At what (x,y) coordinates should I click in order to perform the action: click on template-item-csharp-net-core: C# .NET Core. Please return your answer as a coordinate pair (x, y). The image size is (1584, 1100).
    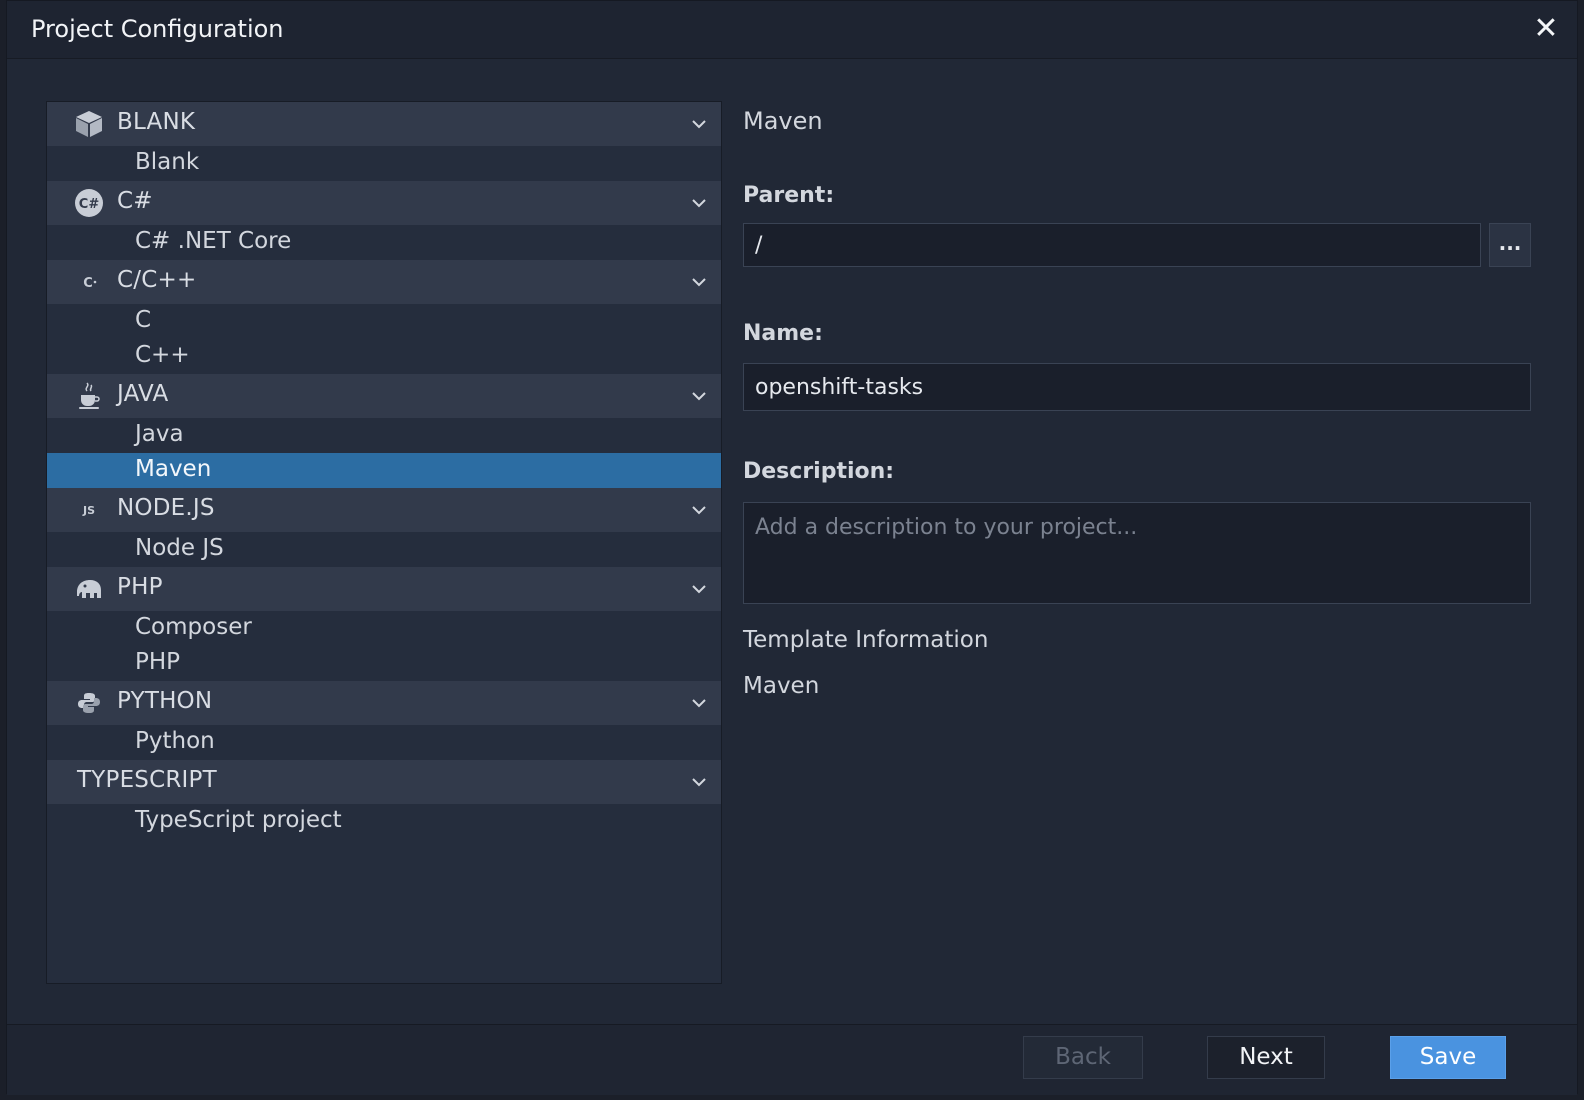
    Looking at the image, I should click on (384, 242).